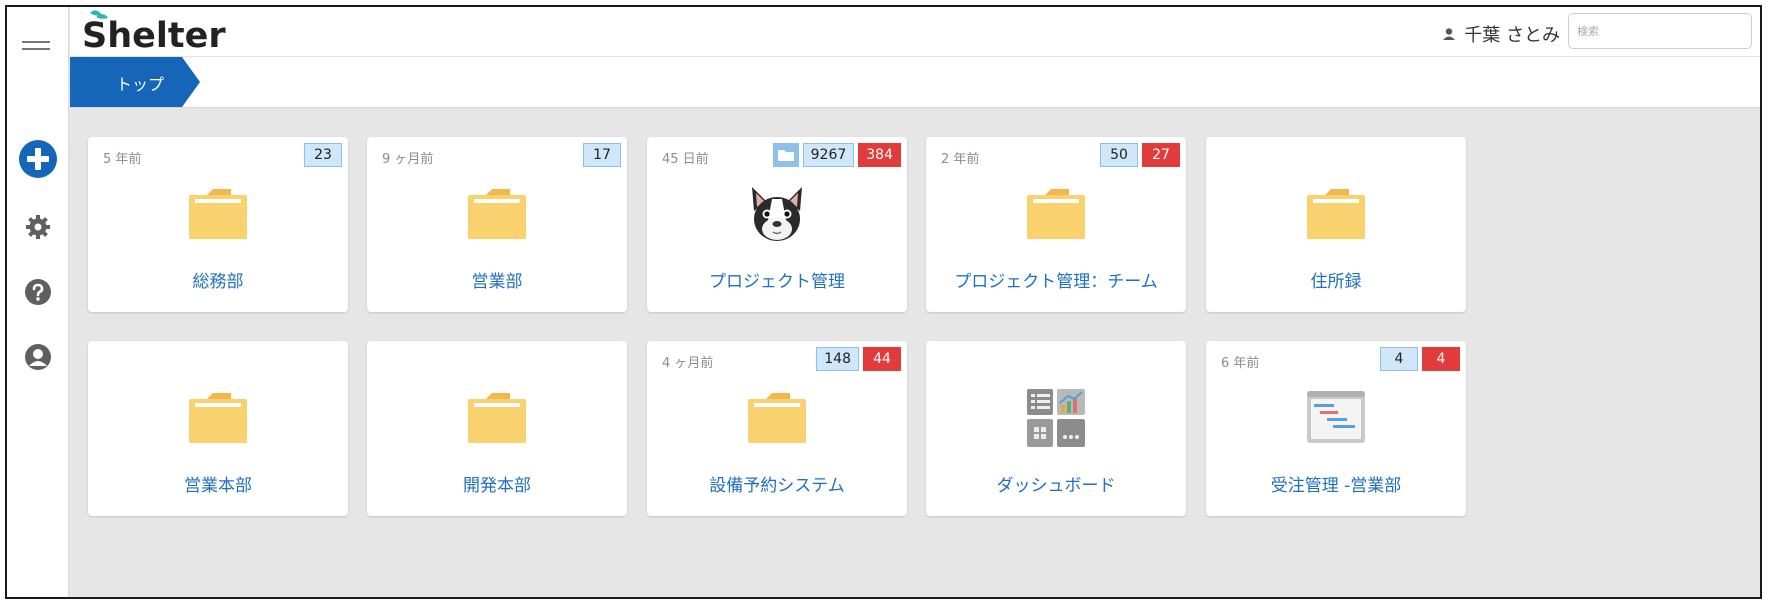  Describe the element at coordinates (915, 82) in the screenshot. I see `breadcrumb: トップ` at that location.